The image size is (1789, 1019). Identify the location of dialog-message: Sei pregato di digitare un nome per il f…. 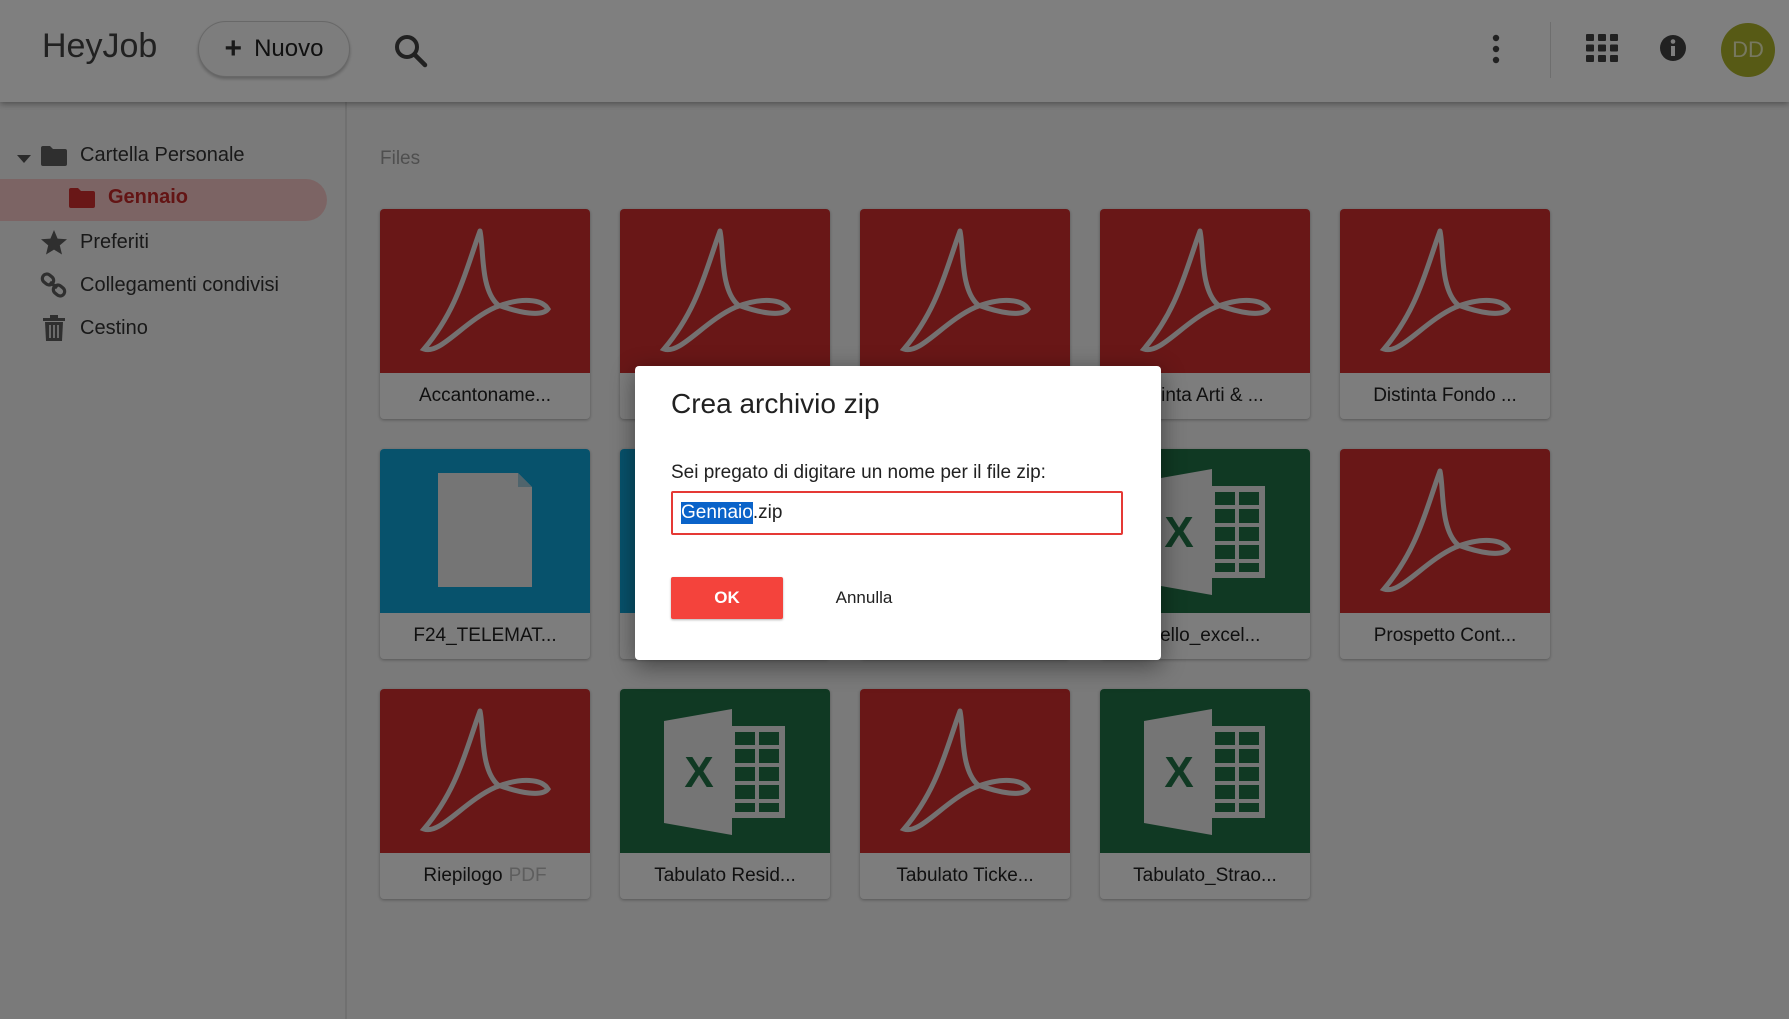
(858, 472).